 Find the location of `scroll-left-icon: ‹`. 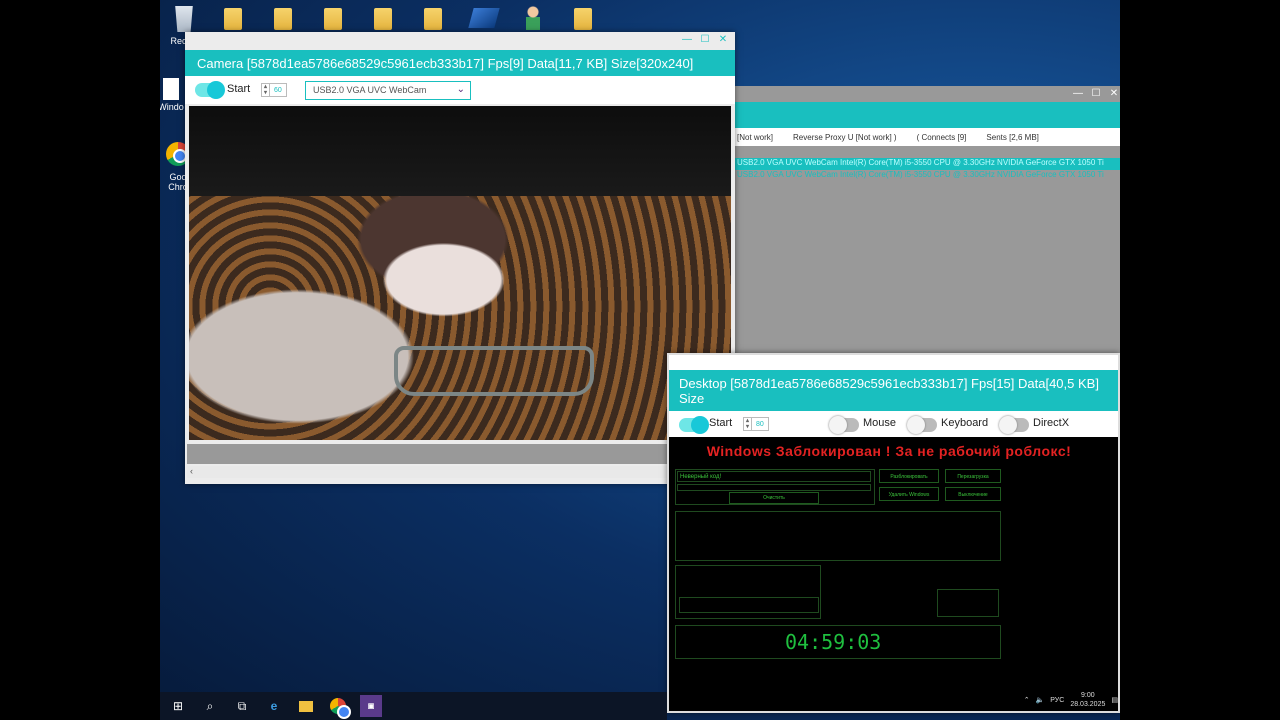

scroll-left-icon: ‹ is located at coordinates (191, 471).